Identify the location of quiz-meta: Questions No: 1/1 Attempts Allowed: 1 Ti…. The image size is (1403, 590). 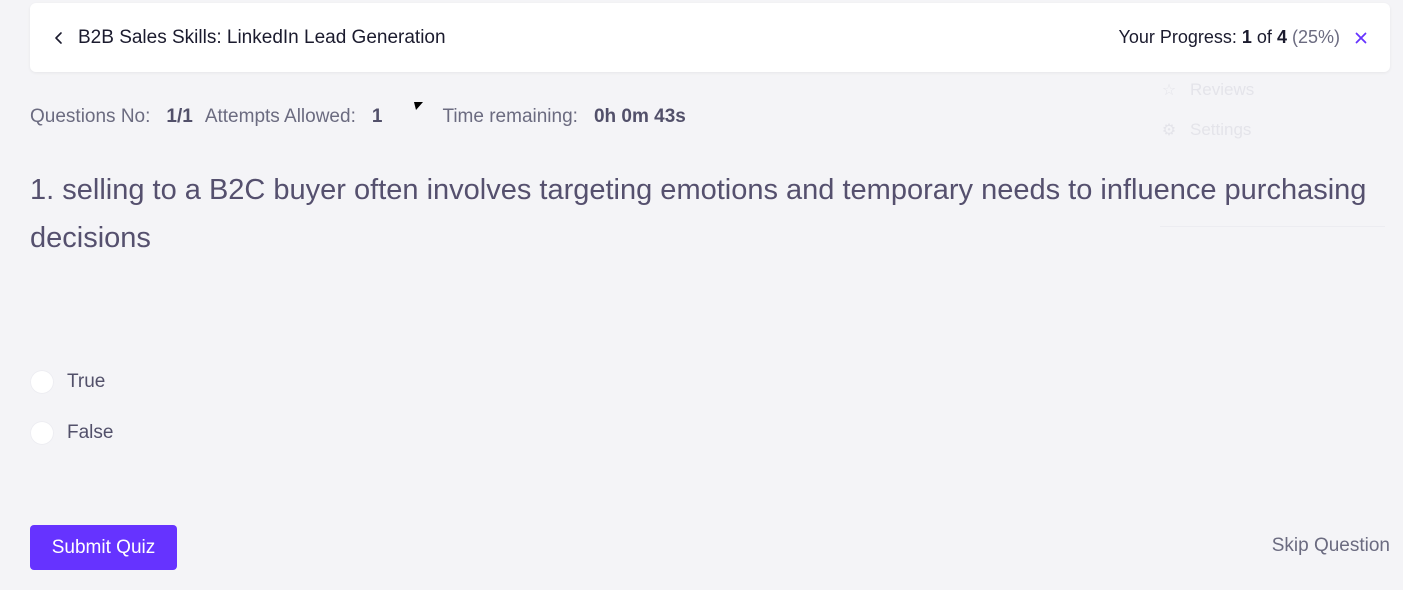
(364, 117).